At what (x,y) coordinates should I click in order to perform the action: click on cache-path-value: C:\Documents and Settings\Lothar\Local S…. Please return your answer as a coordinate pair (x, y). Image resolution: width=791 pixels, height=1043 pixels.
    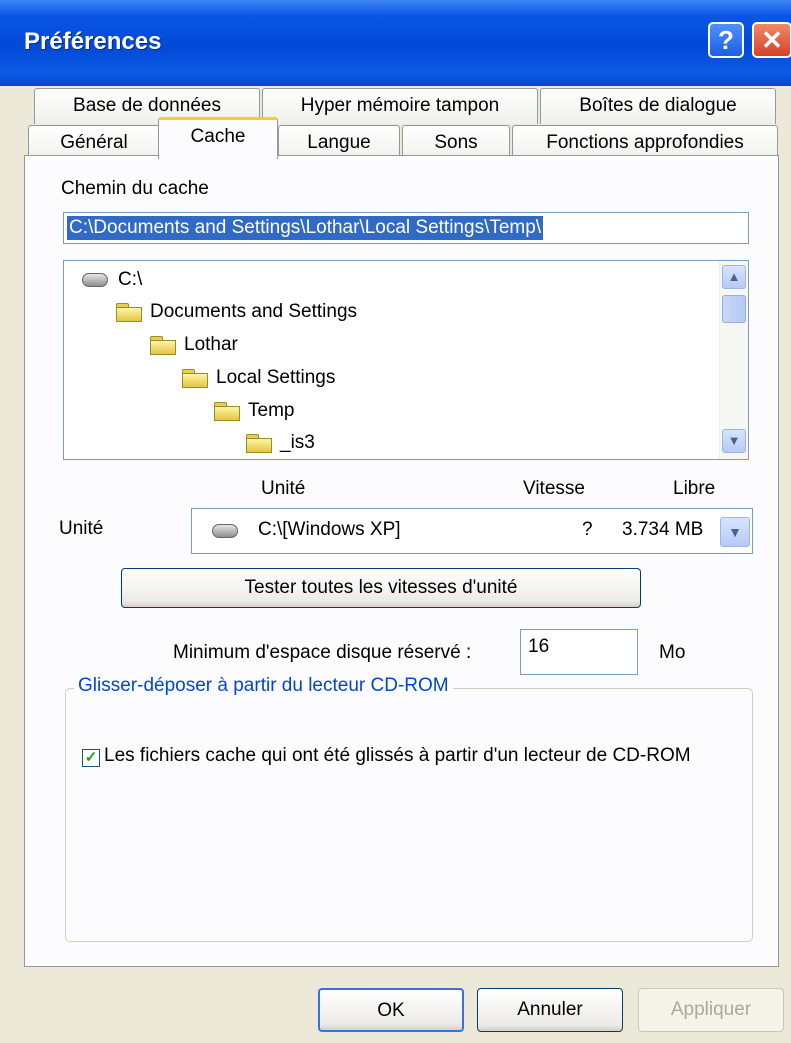
    Looking at the image, I should click on (305, 228).